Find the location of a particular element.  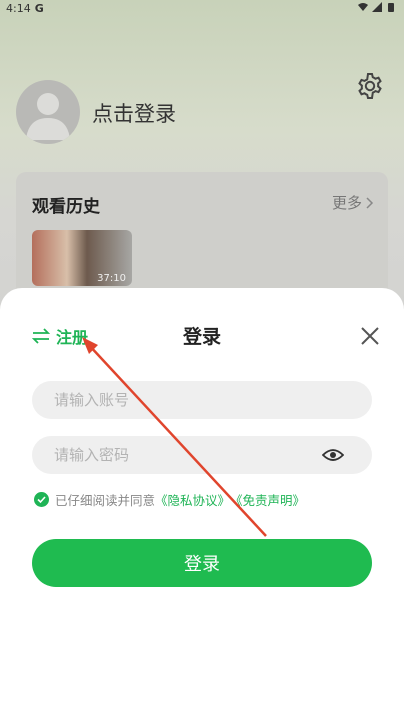

status-time: 4:14 is located at coordinates (18, 8).